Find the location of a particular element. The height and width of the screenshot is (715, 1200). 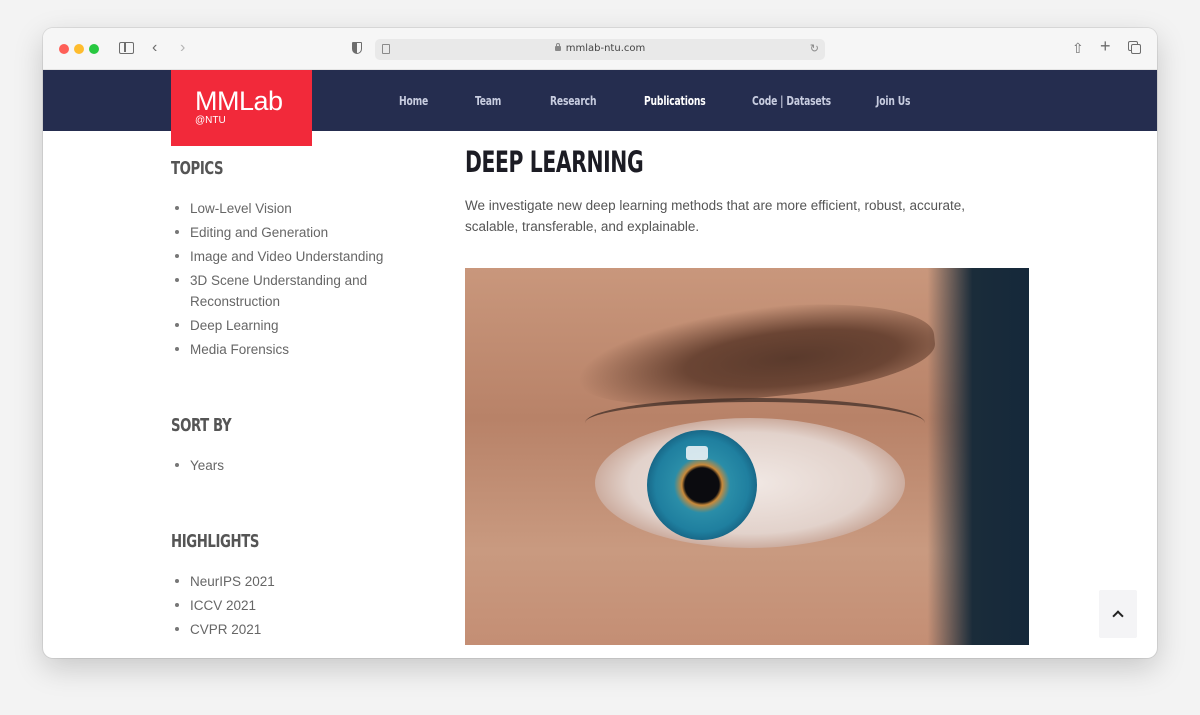

logo-text: MMLab is located at coordinates (239, 101).